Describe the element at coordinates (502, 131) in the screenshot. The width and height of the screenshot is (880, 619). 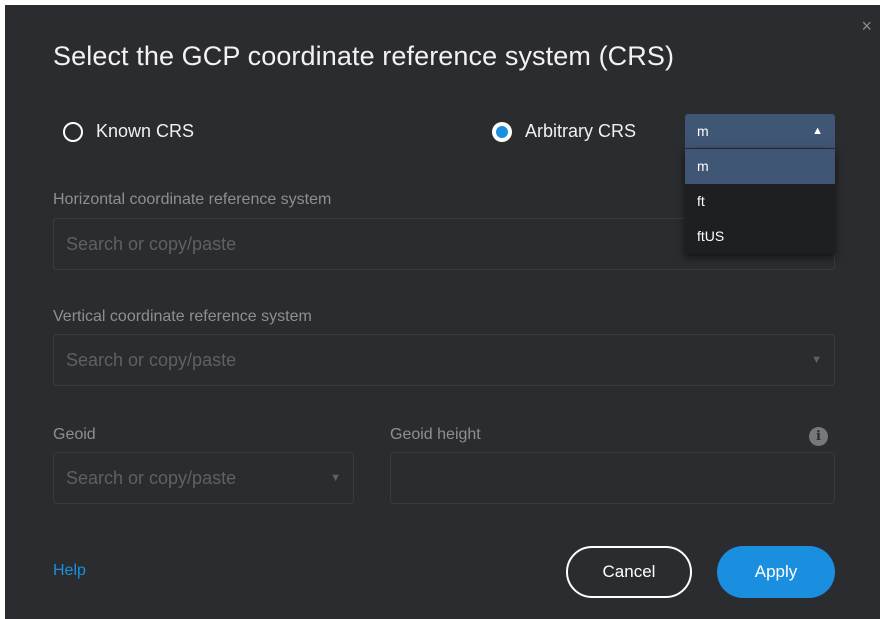
I see `radio-checked-icon` at that location.